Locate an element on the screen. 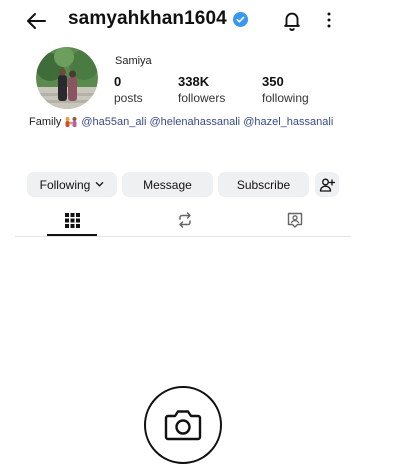 This screenshot has height=464, width=412. display-name: Samiya is located at coordinates (133, 61).